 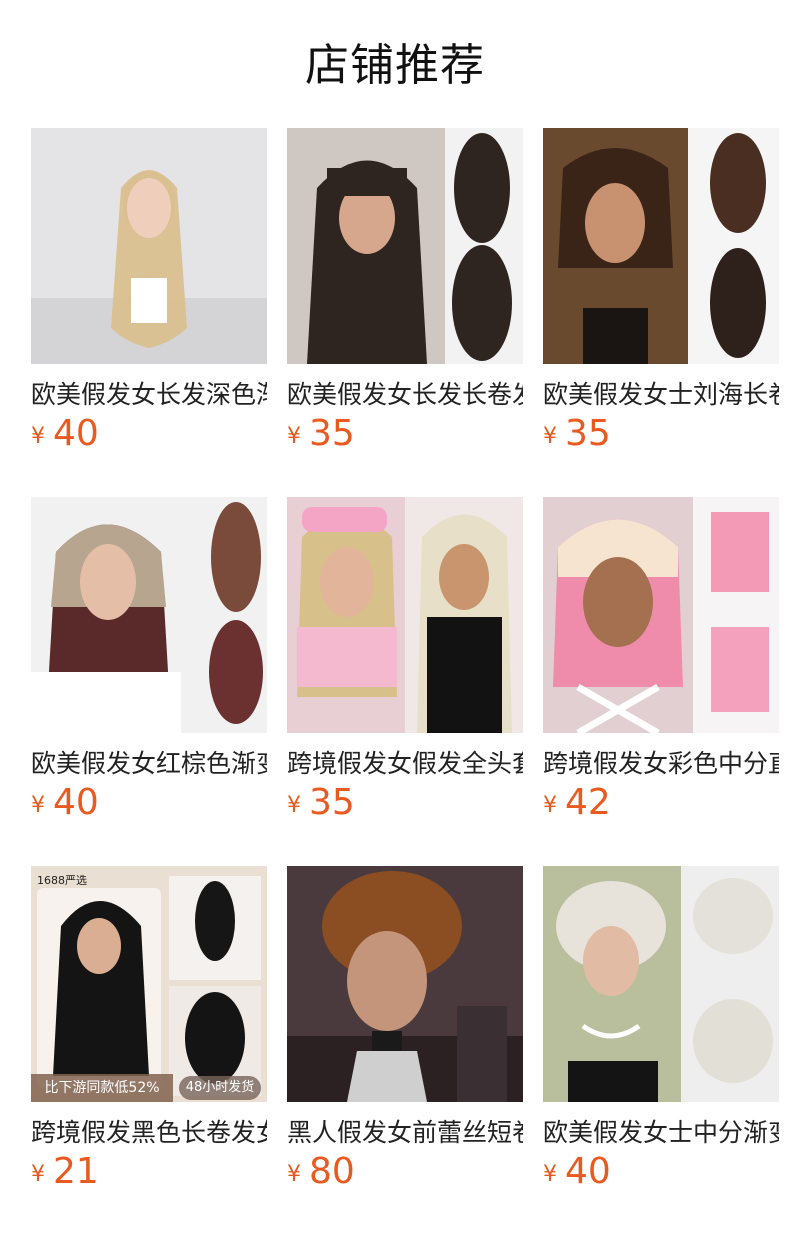 I want to click on product-name: 欧美假发女士刘海长卷发, so click(x=661, y=395).